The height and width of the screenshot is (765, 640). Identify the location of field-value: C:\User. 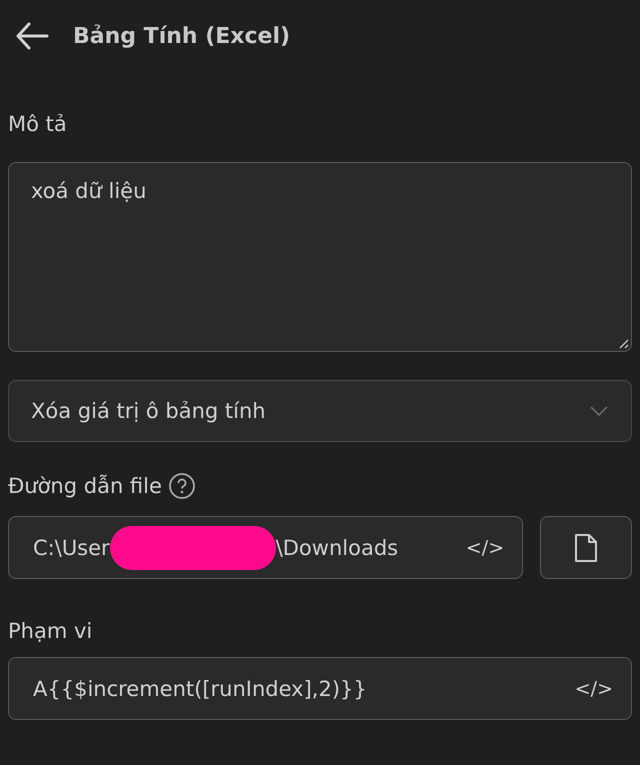
(71, 548).